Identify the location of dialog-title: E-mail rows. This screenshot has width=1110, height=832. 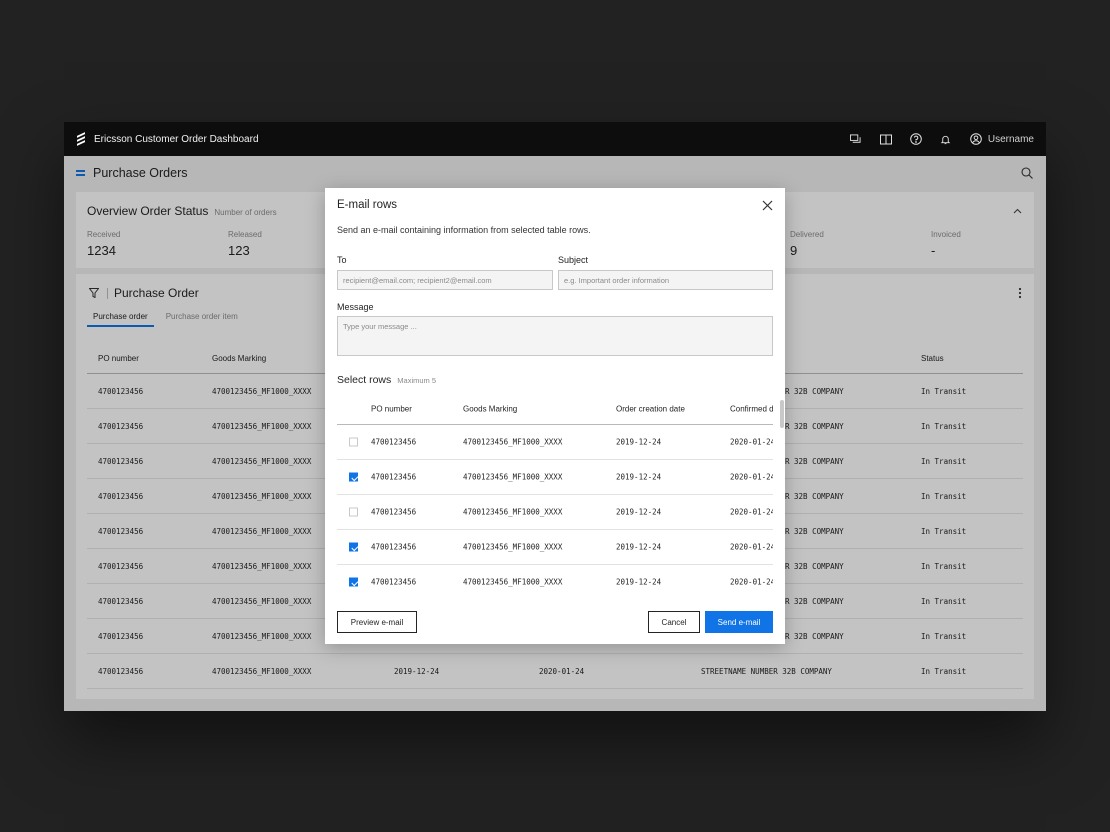
(367, 205).